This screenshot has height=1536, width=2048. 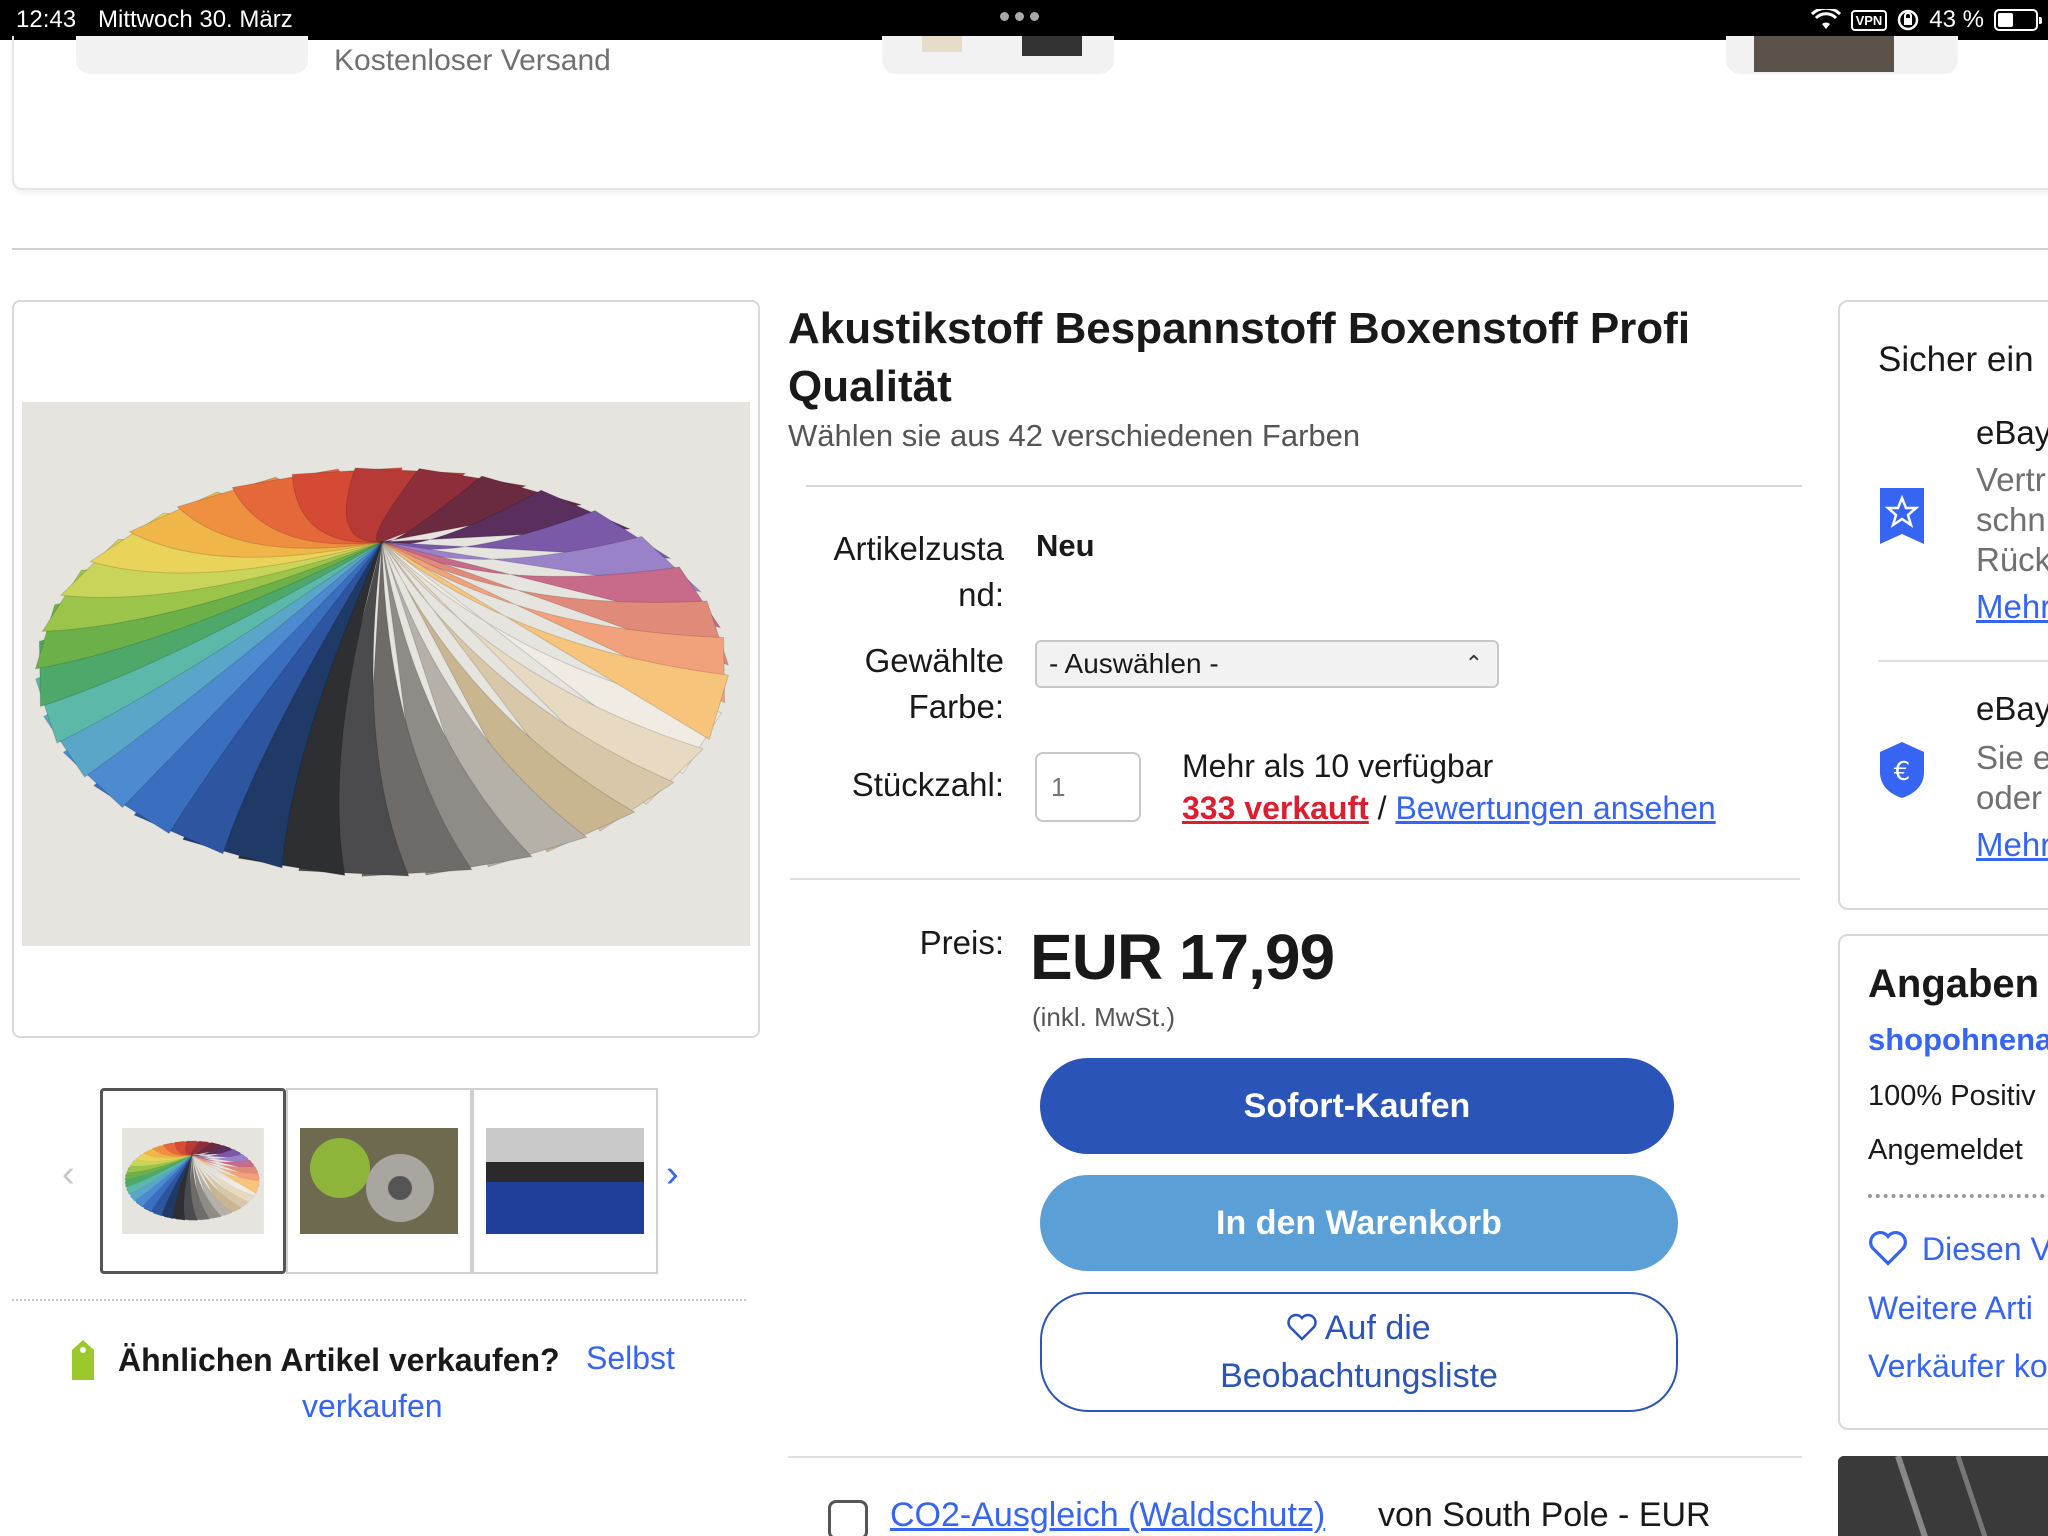 I want to click on more-items-link: Weitere Arti, so click(x=1950, y=1308).